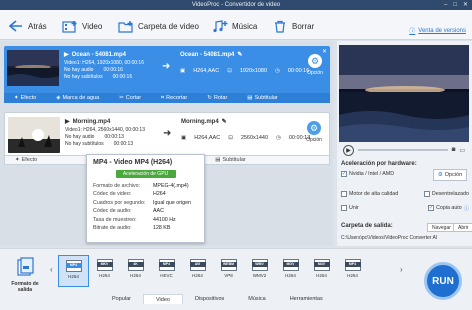 The height and width of the screenshot is (310, 472). Describe the element at coordinates (245, 26) in the screenshot. I see `add-music-label: Música` at that location.